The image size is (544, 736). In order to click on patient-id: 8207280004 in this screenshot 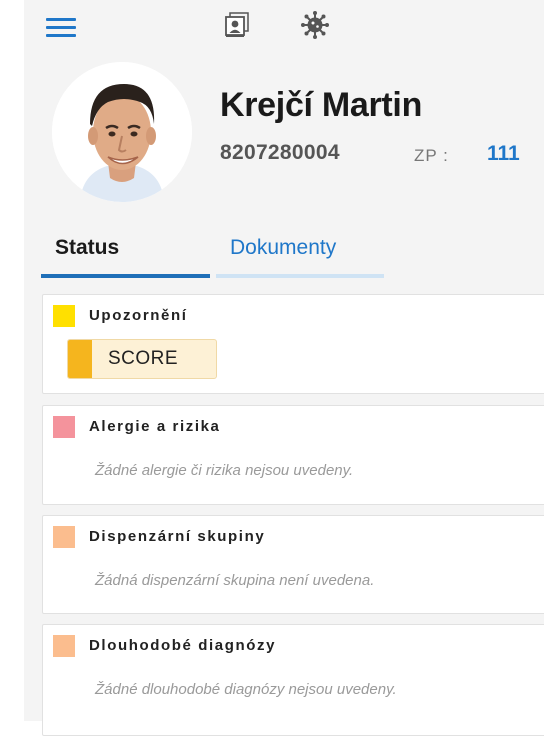, I will do `click(280, 152)`.